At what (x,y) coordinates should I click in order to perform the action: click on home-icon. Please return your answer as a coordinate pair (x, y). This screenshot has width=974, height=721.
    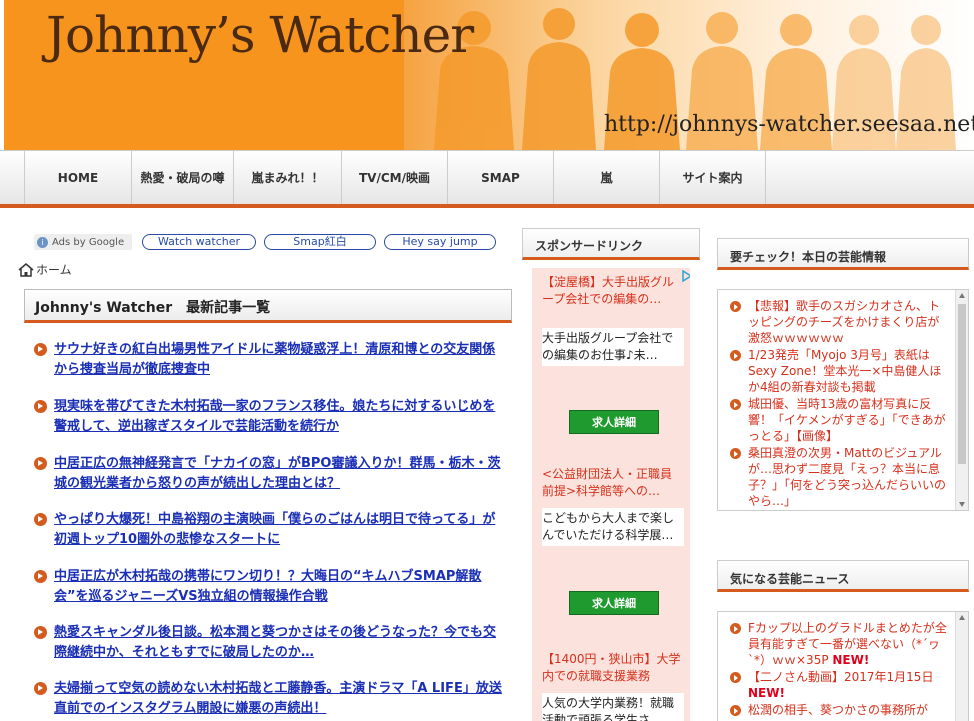
    Looking at the image, I should click on (26, 269).